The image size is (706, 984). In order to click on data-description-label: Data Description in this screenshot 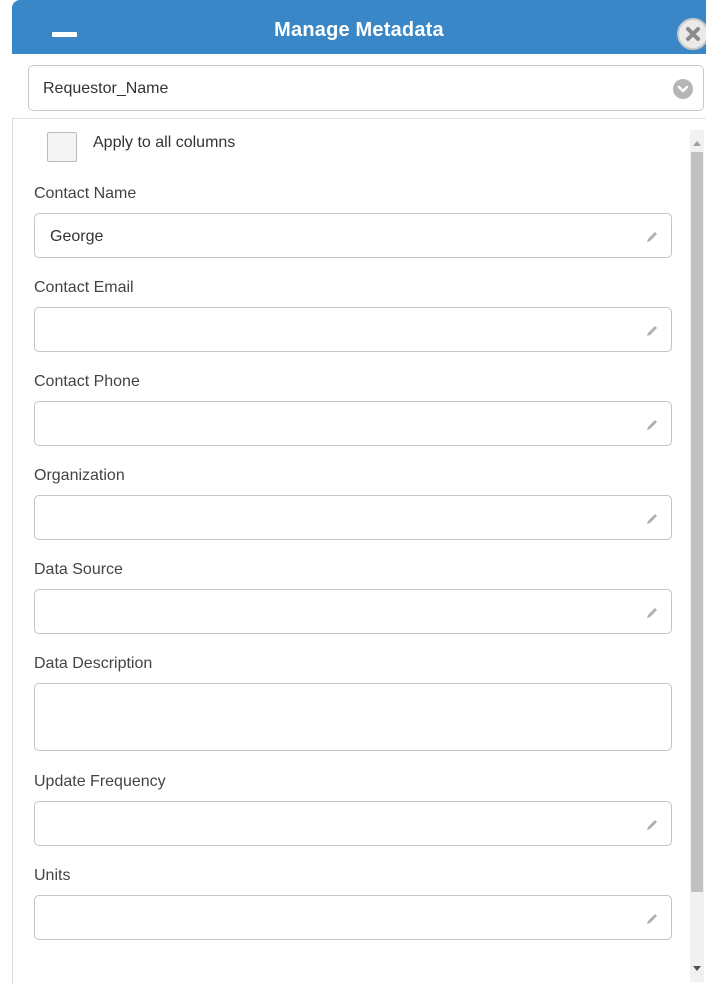, I will do `click(93, 663)`.